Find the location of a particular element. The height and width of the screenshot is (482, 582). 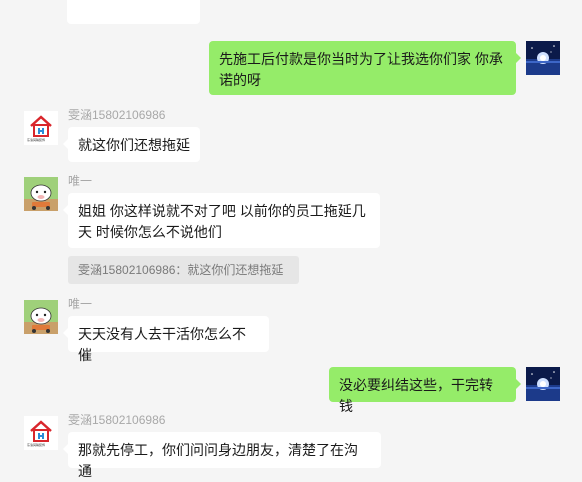

message-bubble-incoming: 姐姐 你这样说就不对了吧 以前你的员工拖延几天 时候你怎么不说他们 is located at coordinates (221, 220).